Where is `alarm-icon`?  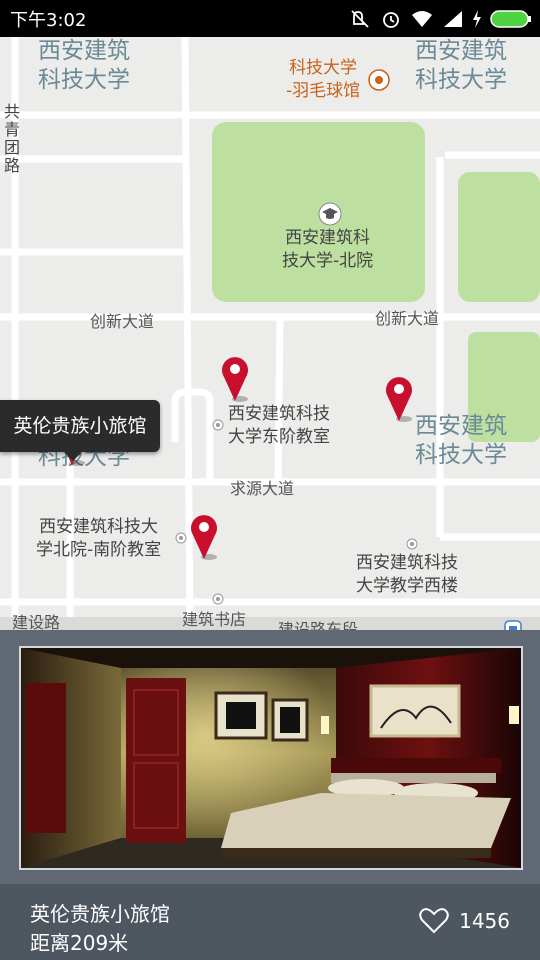
alarm-icon is located at coordinates (391, 20).